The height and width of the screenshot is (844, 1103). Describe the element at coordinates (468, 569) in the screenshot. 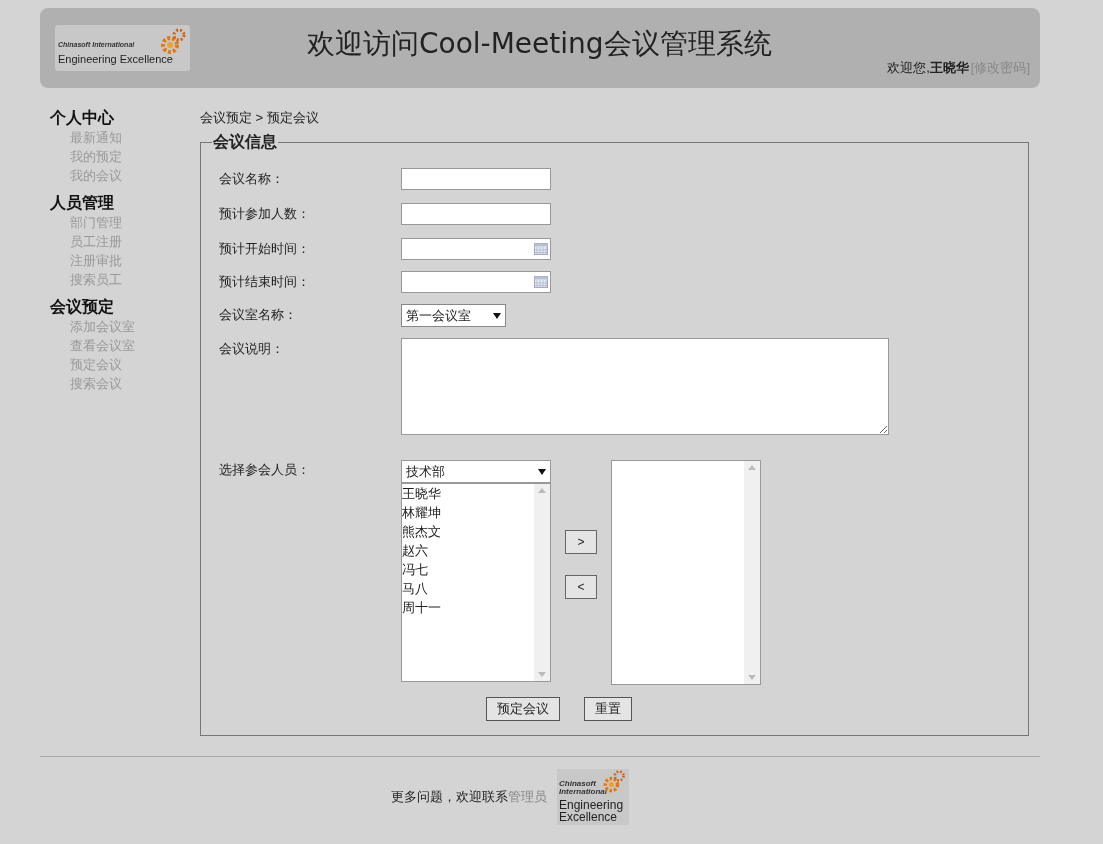

I see `list-option: 冯七` at that location.